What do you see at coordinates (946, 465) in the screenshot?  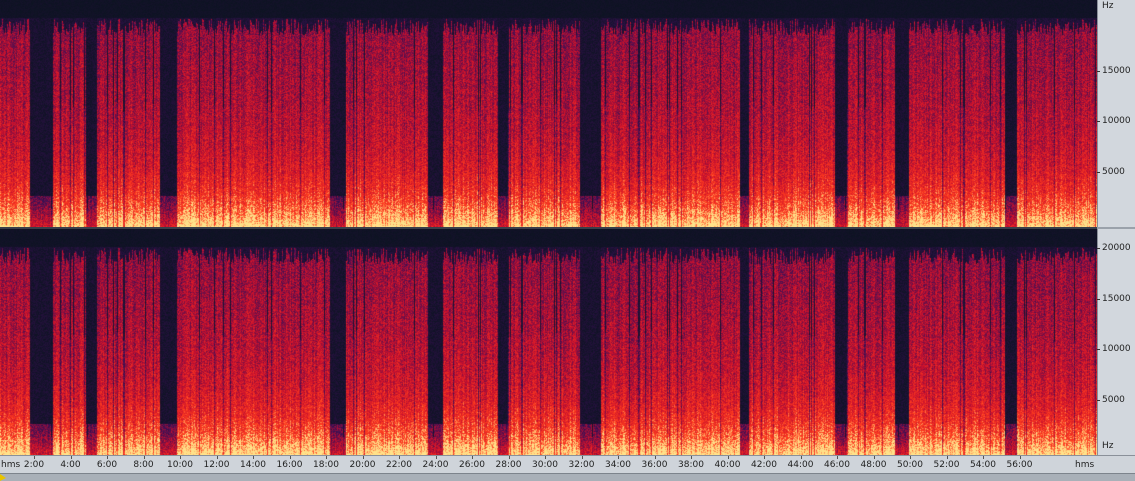 I see `time-tick-label: 52:00` at bounding box center [946, 465].